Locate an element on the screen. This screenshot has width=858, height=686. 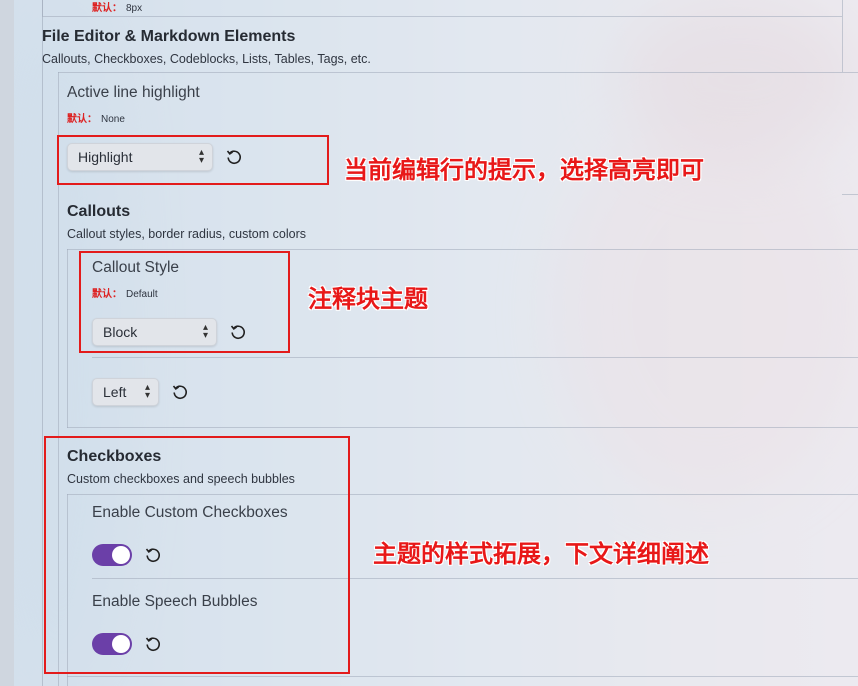
annotation-box-active-line is located at coordinates (193, 160).